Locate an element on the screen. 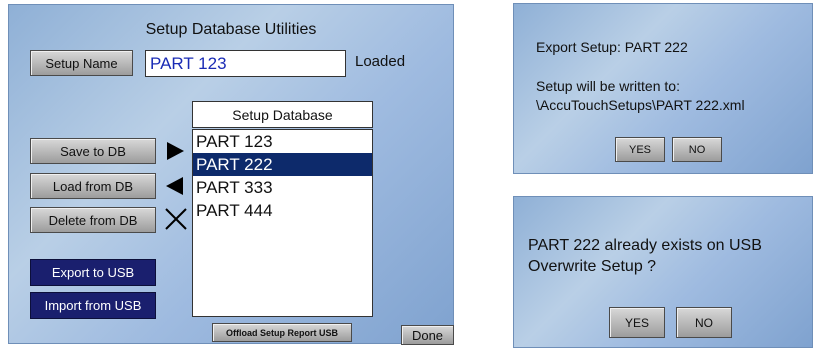 This screenshot has width=813, height=348. list-item-part-444: PART 444 is located at coordinates (282, 210).